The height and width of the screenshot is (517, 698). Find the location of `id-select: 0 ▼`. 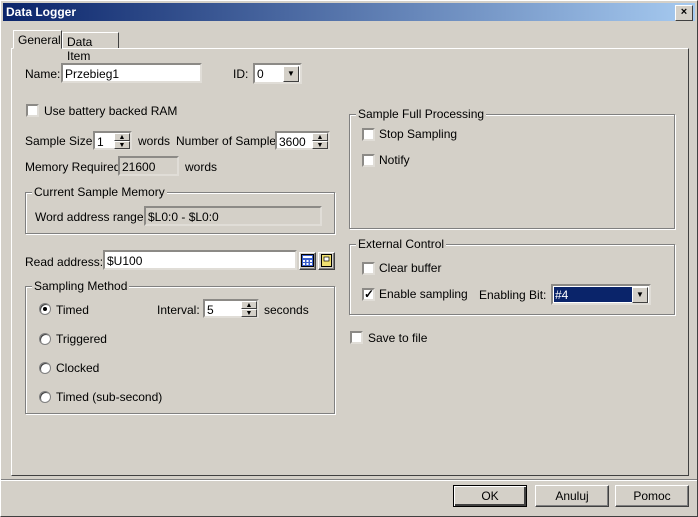

id-select: 0 ▼ is located at coordinates (277, 73).